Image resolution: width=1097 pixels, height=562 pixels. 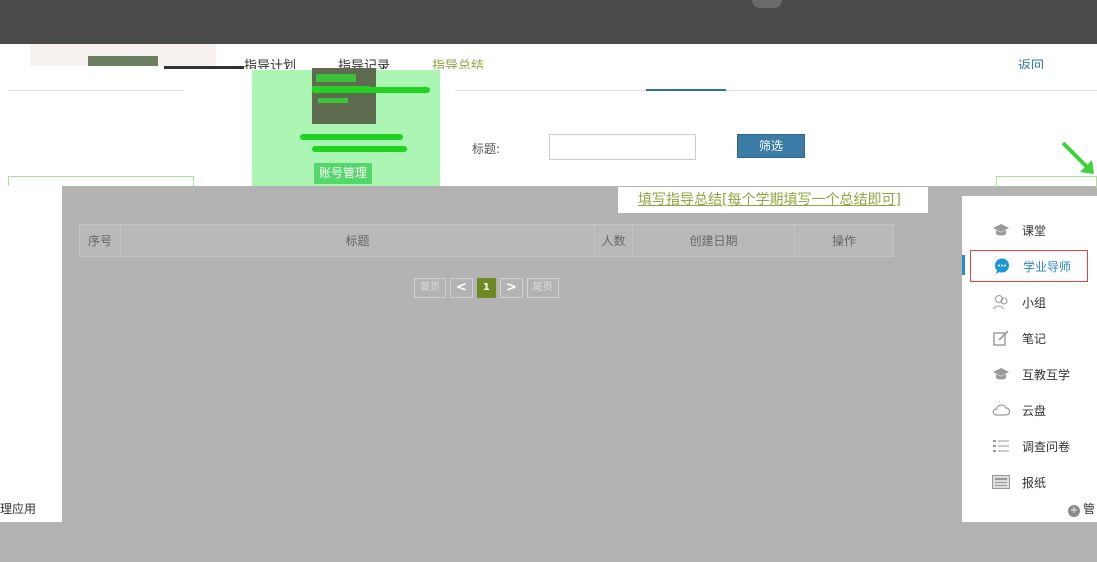 What do you see at coordinates (1034, 410) in the screenshot?
I see `sidebar-item-label: 云盘` at bounding box center [1034, 410].